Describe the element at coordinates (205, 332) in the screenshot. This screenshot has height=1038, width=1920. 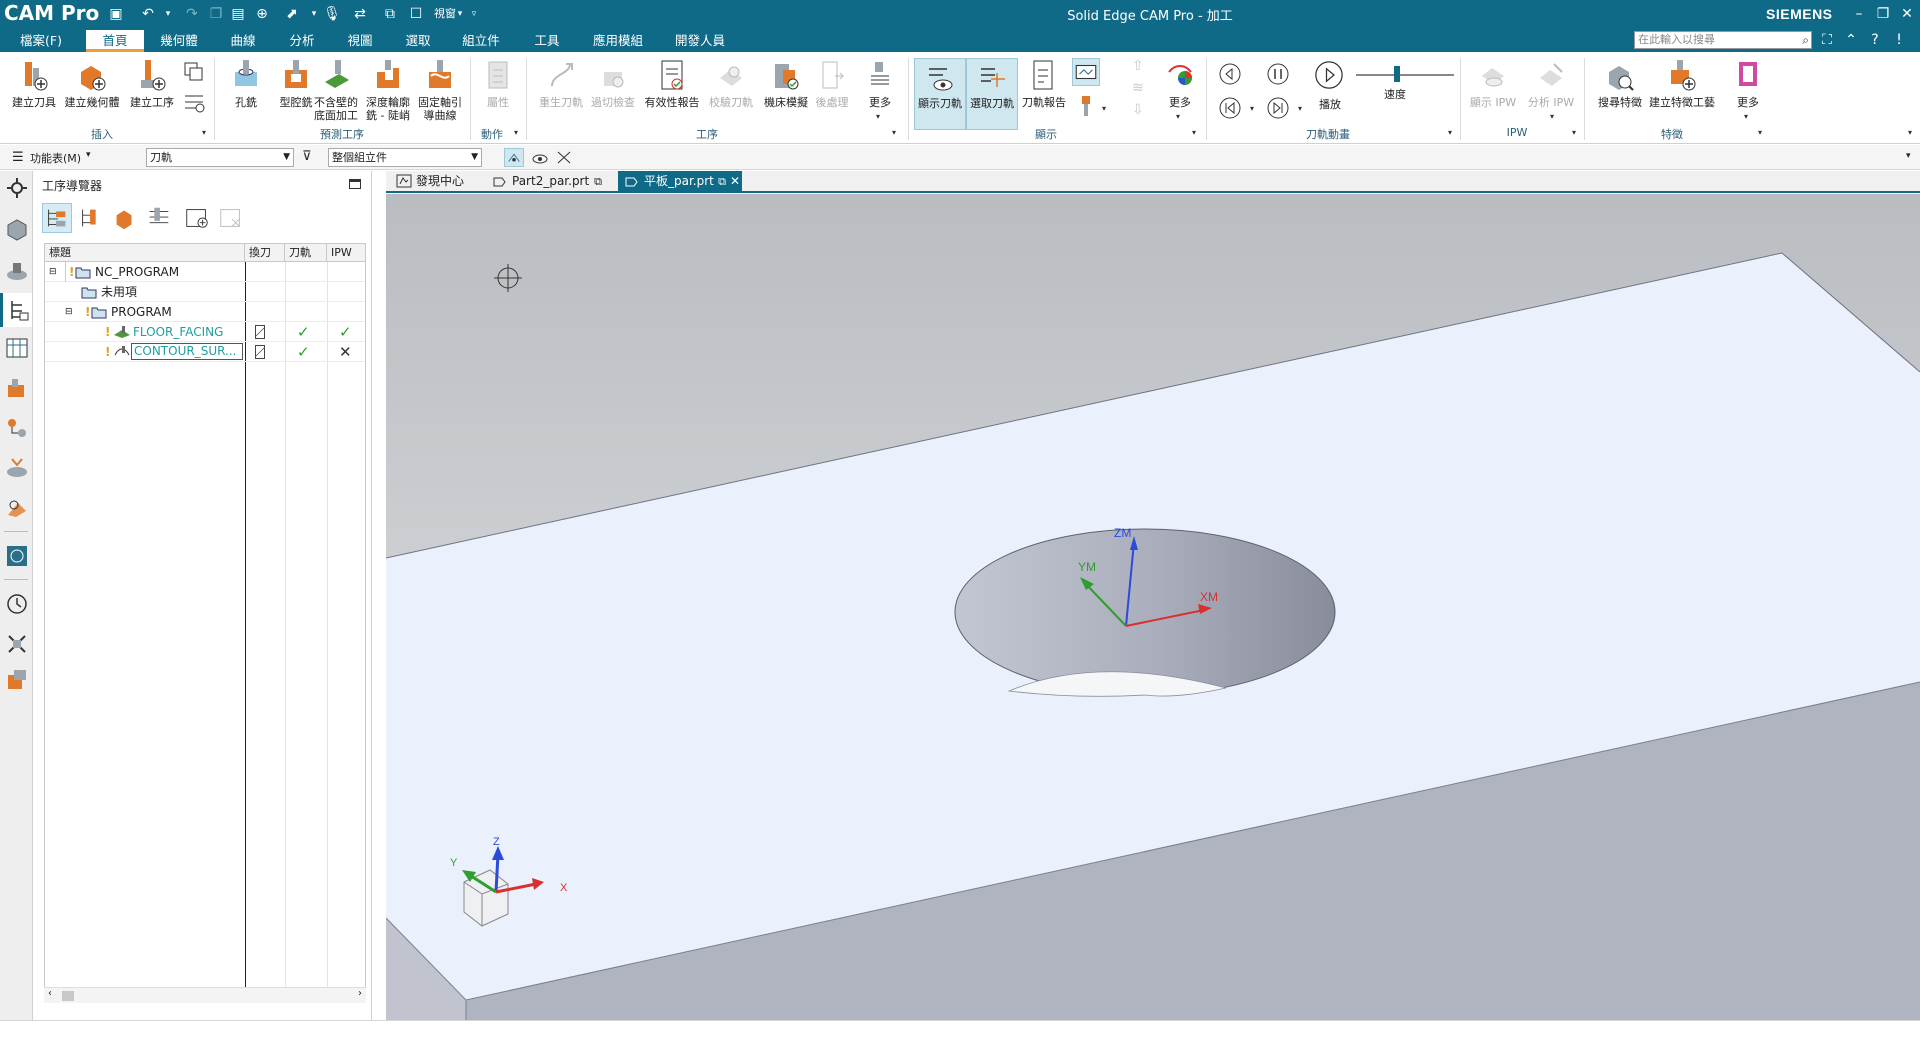
I see `tree-row-floor-facing: ! FLOOR_FACING ✓ ✓` at that location.